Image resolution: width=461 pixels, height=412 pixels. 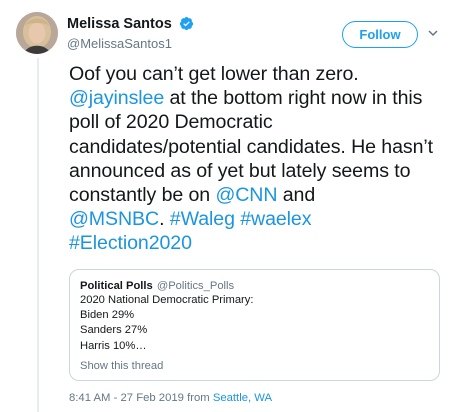 What do you see at coordinates (231, 36) in the screenshot?
I see `tweet-header: Melissa Santos @MelissaSantos1 Follow` at bounding box center [231, 36].